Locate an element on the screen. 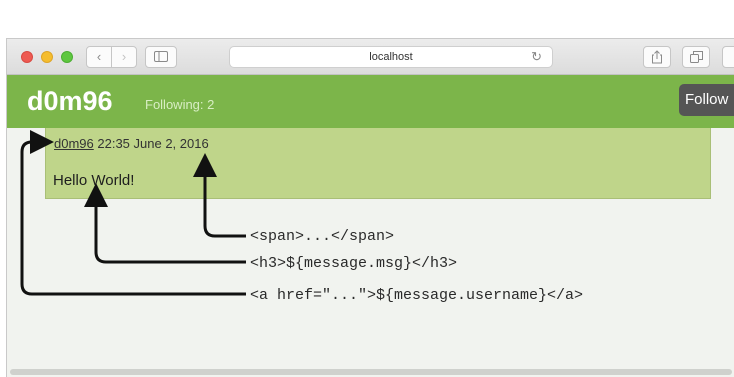  message-text: Hello World! is located at coordinates (94, 180).